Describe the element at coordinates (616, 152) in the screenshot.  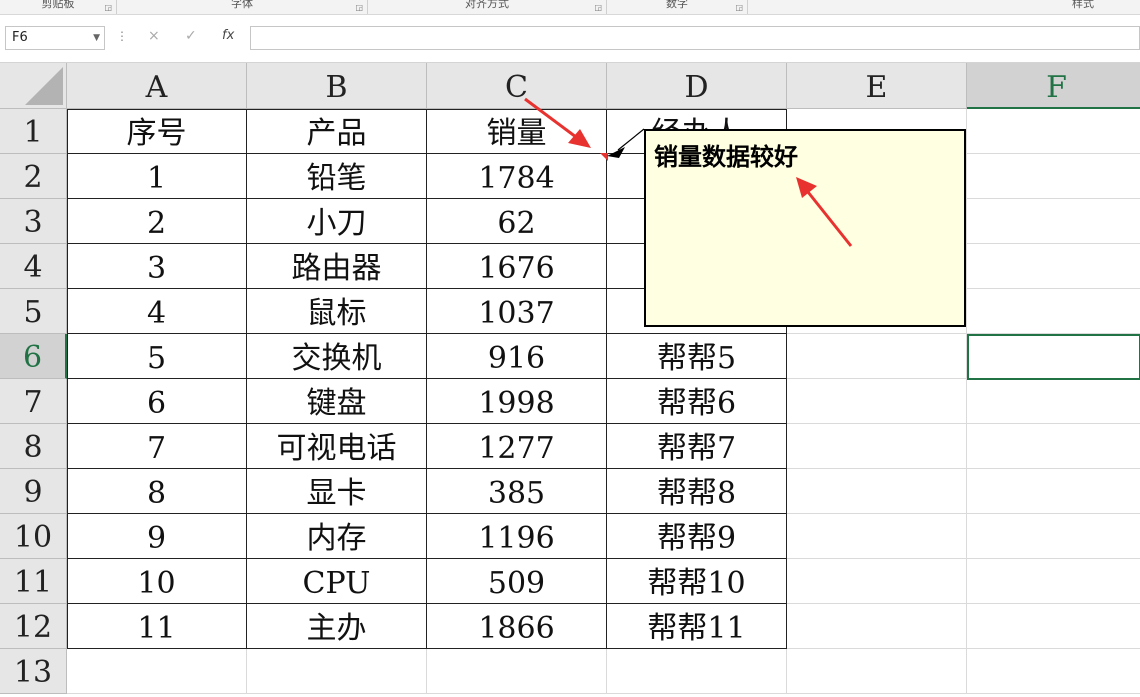
I see `connector-arrowhead-icon` at that location.